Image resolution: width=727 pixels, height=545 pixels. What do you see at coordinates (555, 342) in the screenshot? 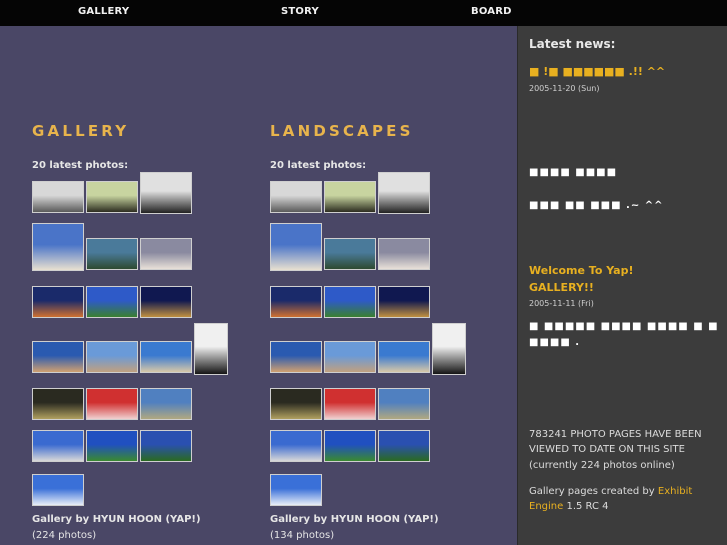
I see `news-body-line: ■■■■ .` at bounding box center [555, 342].